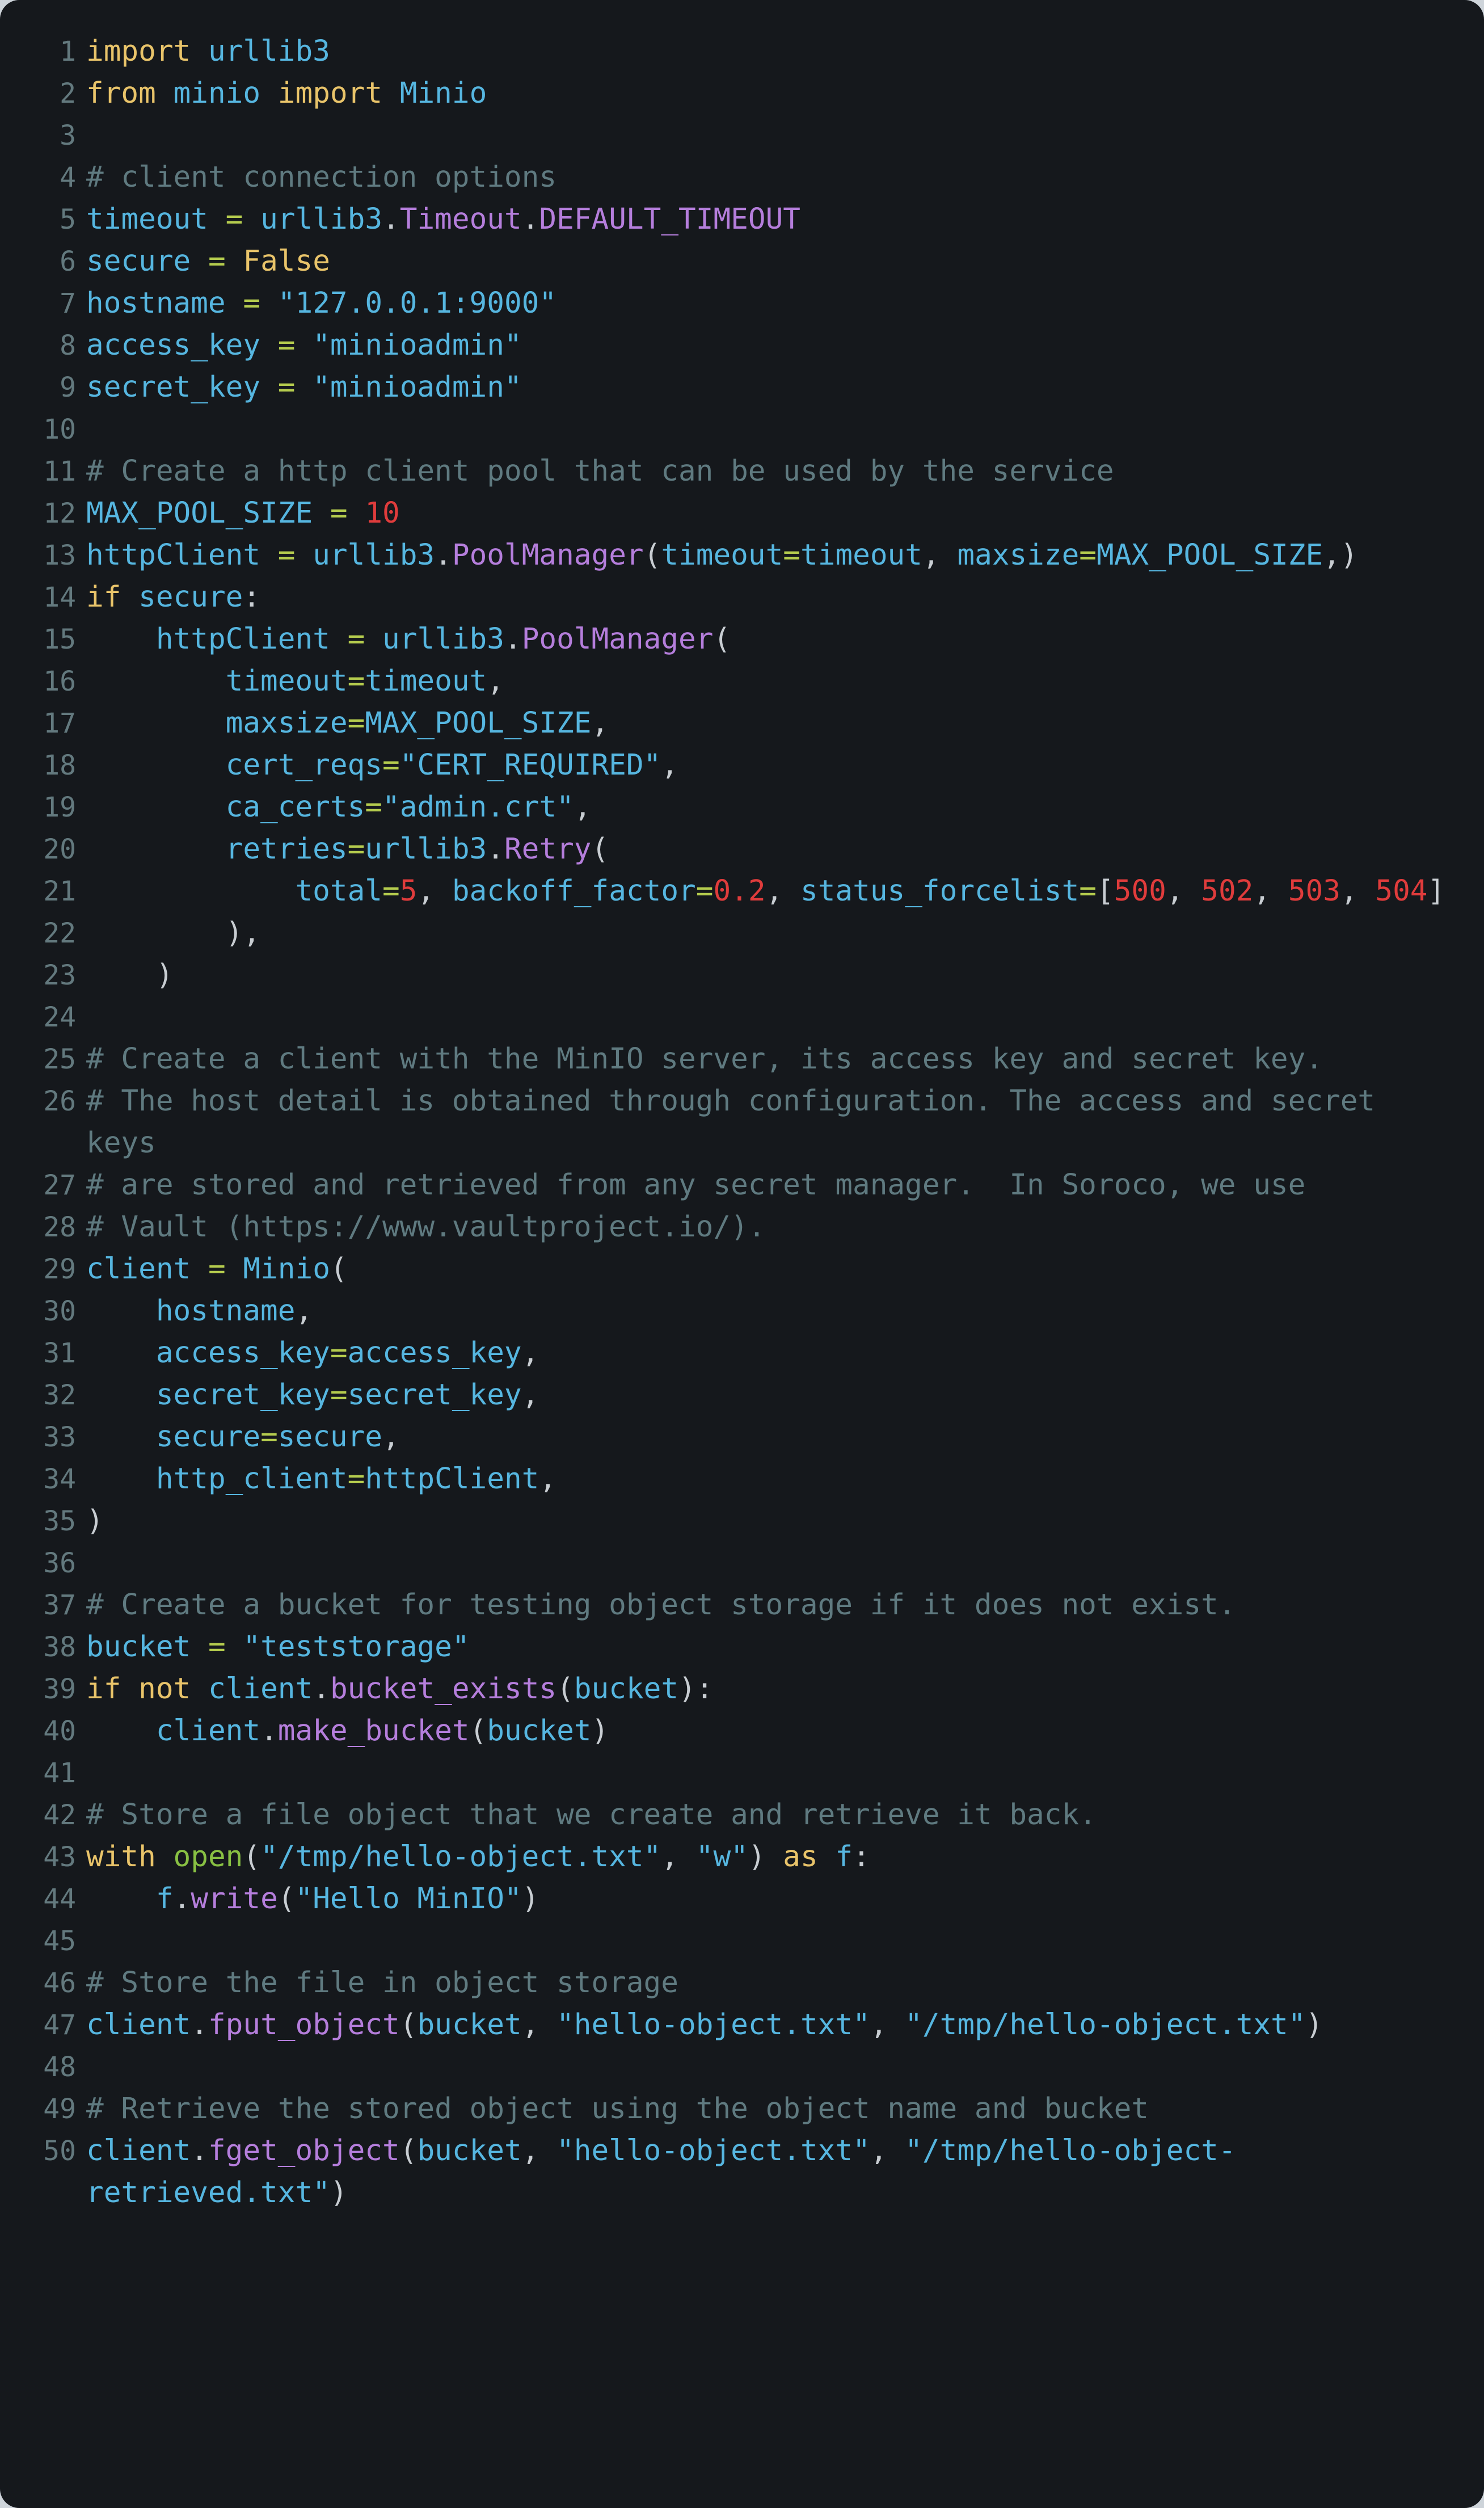 This screenshot has width=1484, height=2508. Describe the element at coordinates (1018, 555) in the screenshot. I see `token-n: maxsize` at that location.